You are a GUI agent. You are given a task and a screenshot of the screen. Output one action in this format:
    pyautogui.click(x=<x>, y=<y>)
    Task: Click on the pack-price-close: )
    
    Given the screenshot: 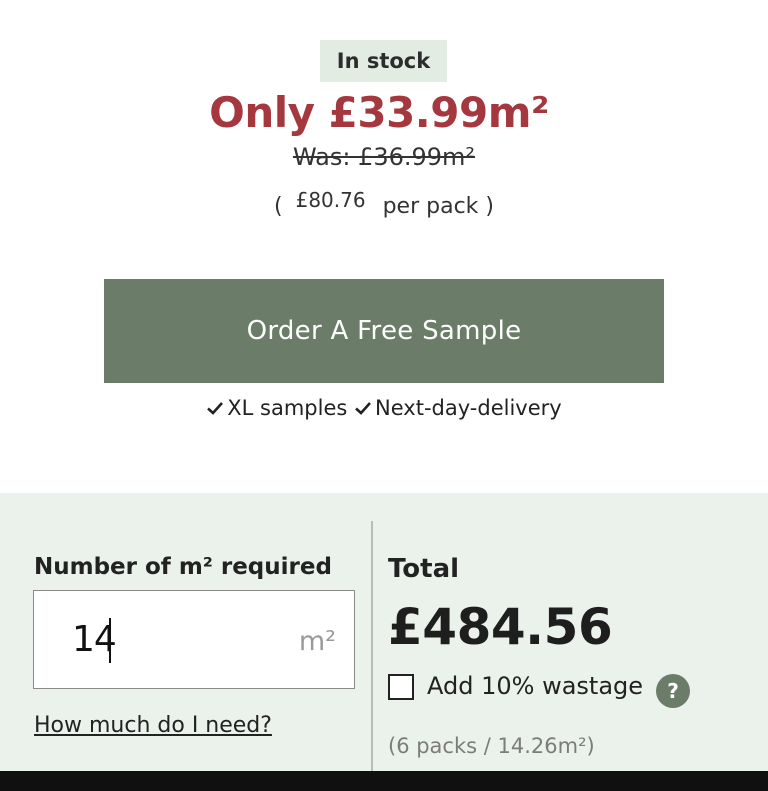 What is the action you would take?
    pyautogui.click(x=489, y=206)
    